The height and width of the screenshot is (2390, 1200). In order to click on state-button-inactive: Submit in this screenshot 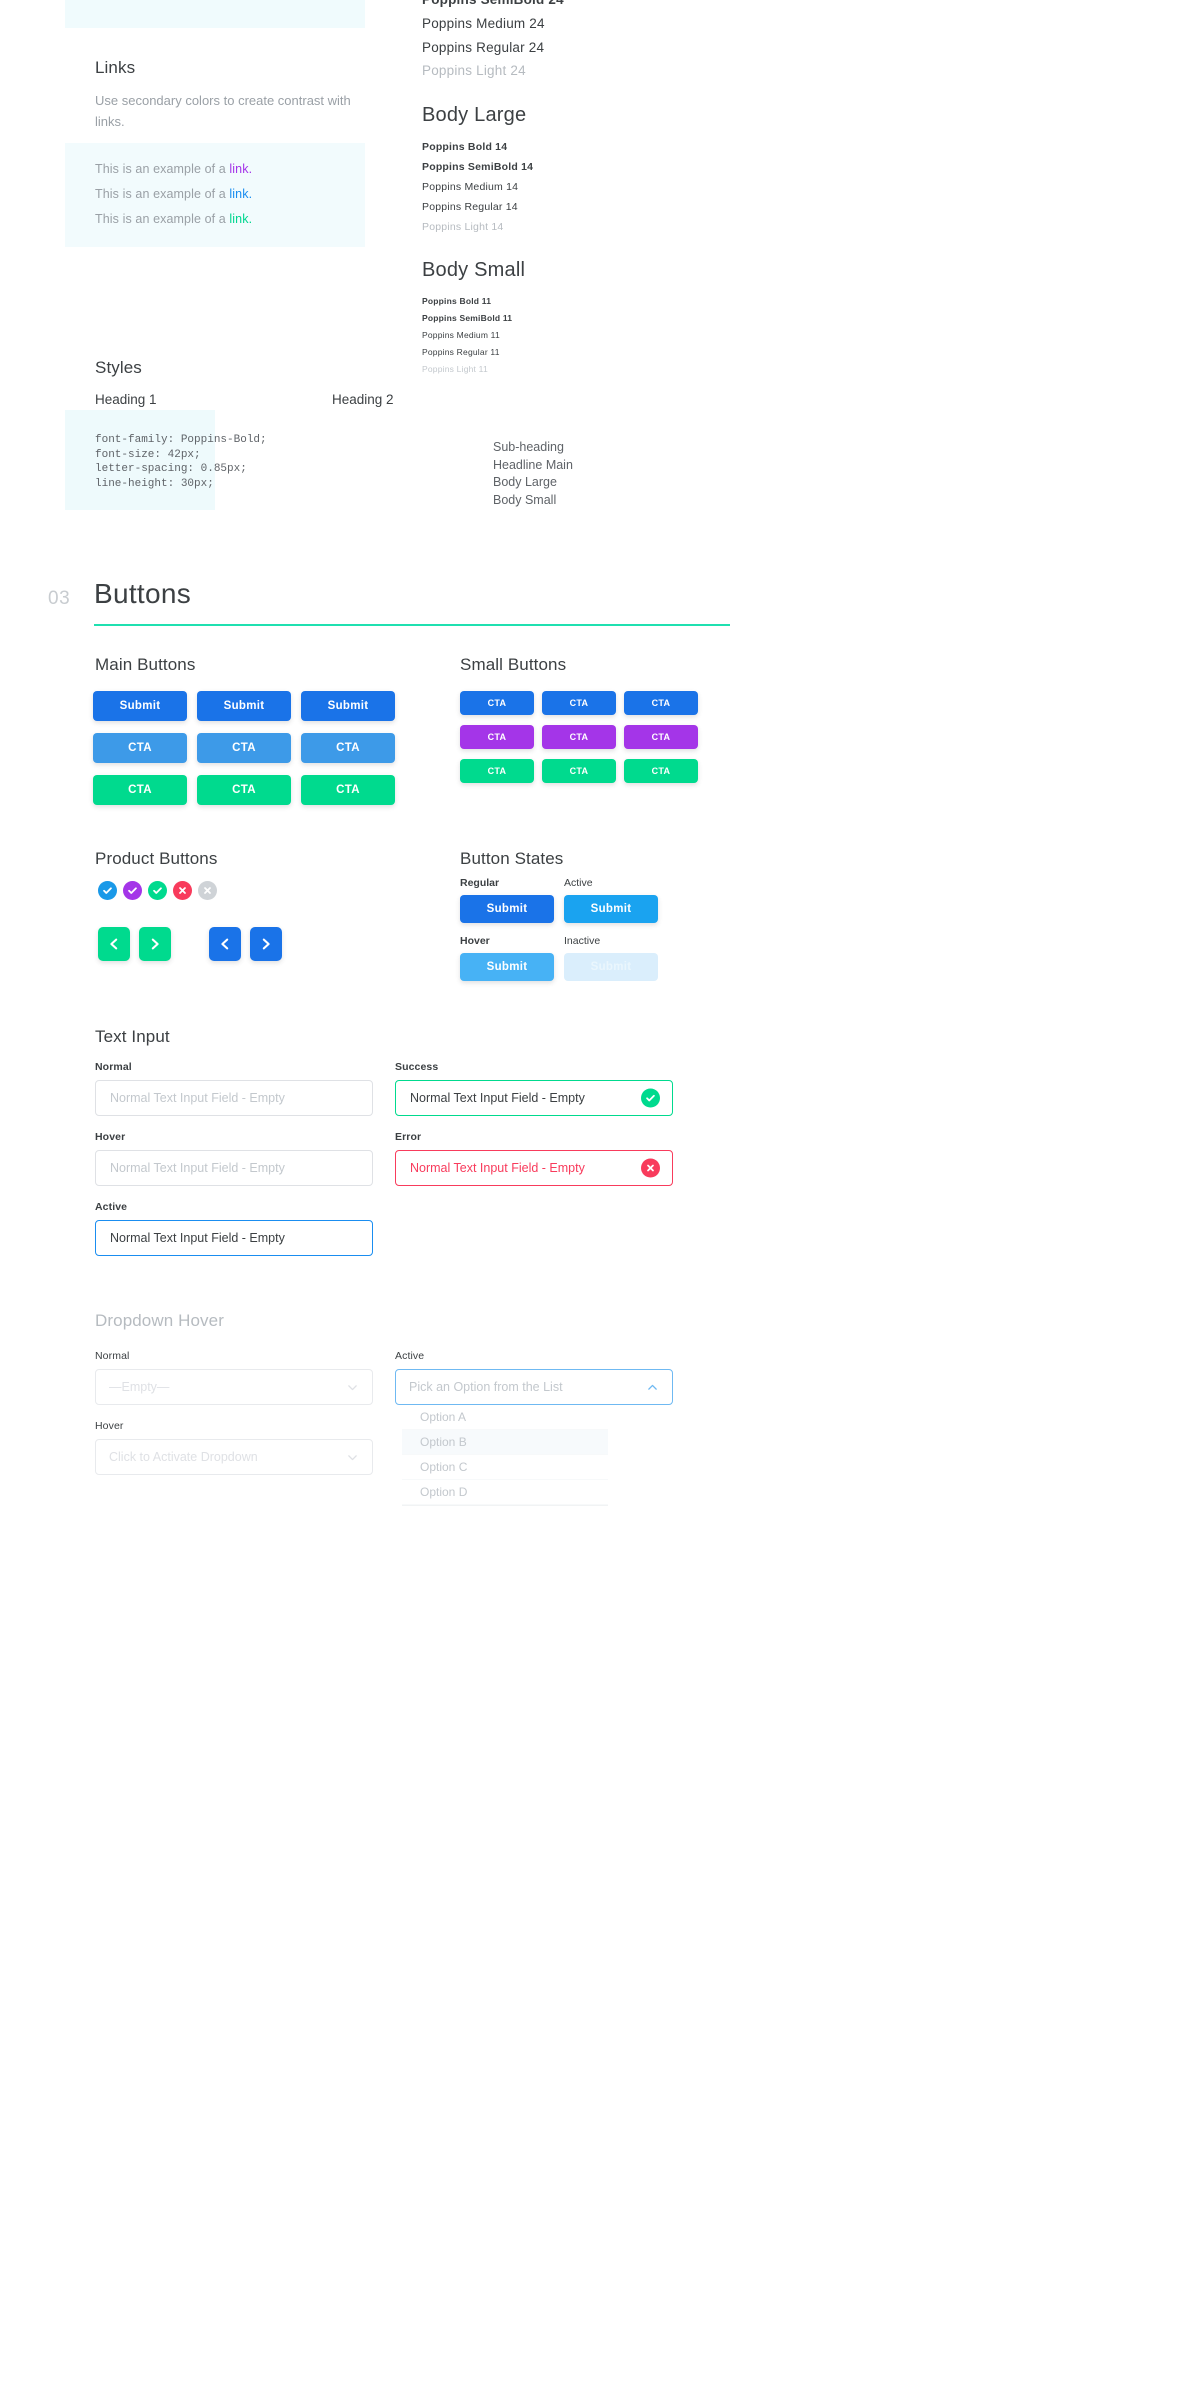, I will do `click(611, 967)`.